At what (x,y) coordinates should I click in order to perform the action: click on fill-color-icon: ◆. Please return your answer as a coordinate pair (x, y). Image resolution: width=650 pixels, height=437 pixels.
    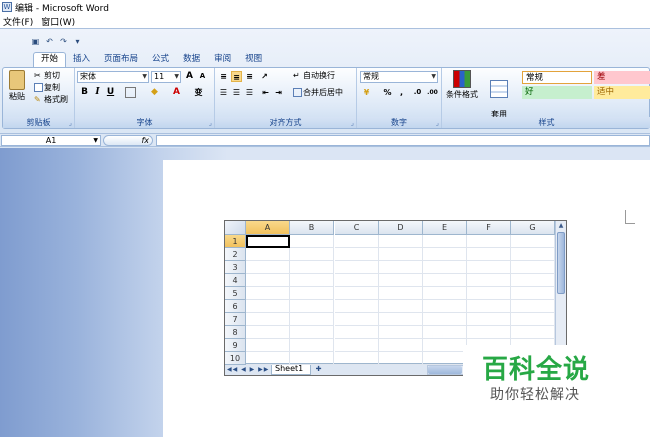
    Looking at the image, I should click on (154, 92).